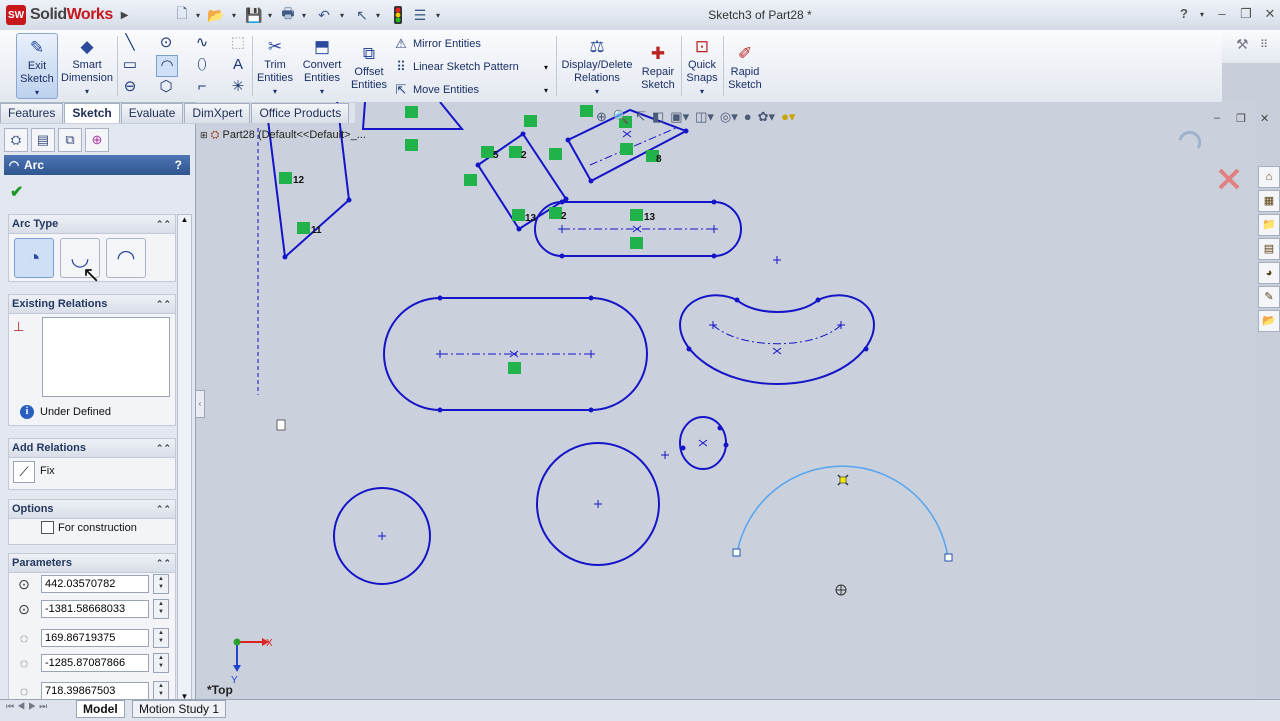 The image size is (1280, 721). Describe the element at coordinates (1241, 118) in the screenshot. I see `doc-restore-icon: ❐` at that location.